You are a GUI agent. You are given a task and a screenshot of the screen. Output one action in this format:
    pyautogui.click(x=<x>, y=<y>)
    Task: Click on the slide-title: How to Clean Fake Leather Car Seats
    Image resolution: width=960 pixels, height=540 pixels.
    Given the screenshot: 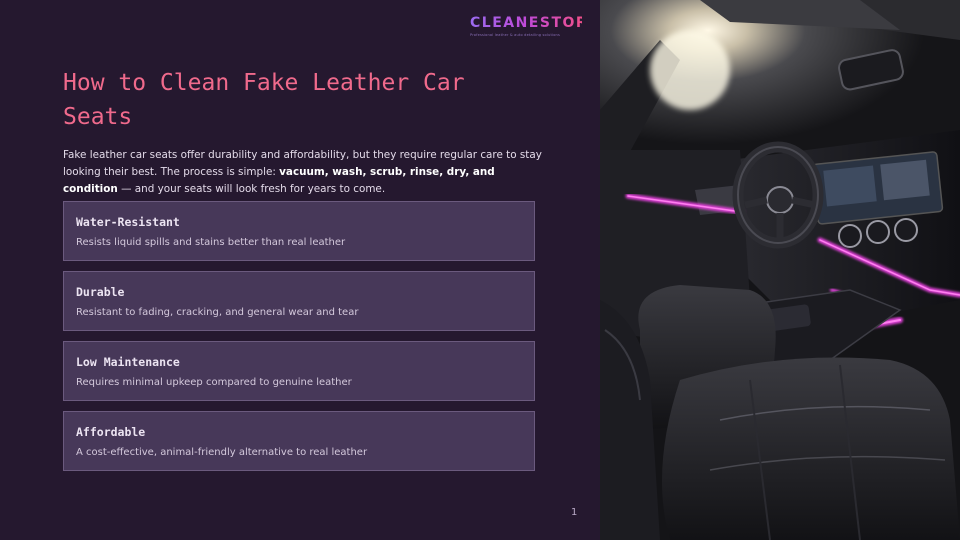 What is the action you would take?
    pyautogui.click(x=264, y=100)
    